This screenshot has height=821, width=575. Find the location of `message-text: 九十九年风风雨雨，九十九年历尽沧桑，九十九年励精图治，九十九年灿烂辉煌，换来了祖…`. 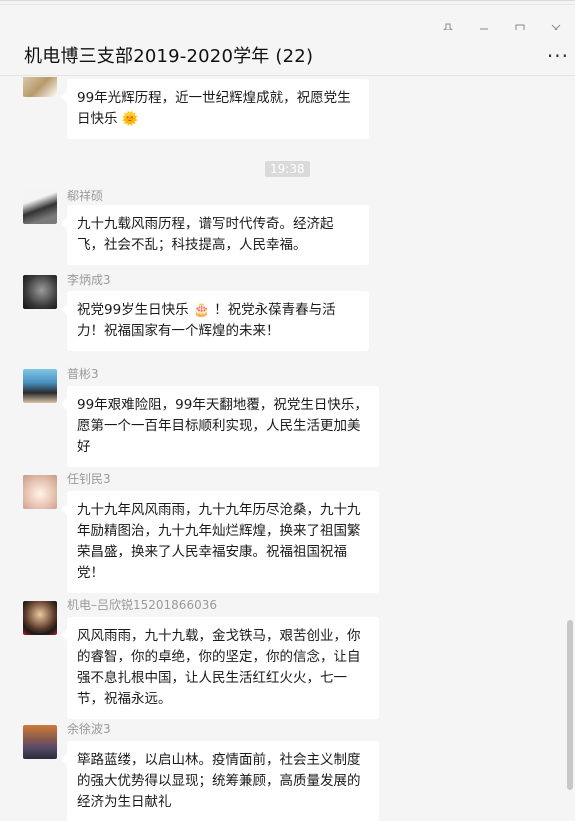

message-text: 九十九年风风雨雨，九十九年历尽沧桑，九十九年励精图治，九十九年灿烂辉煌，换来了祖… is located at coordinates (219, 541).